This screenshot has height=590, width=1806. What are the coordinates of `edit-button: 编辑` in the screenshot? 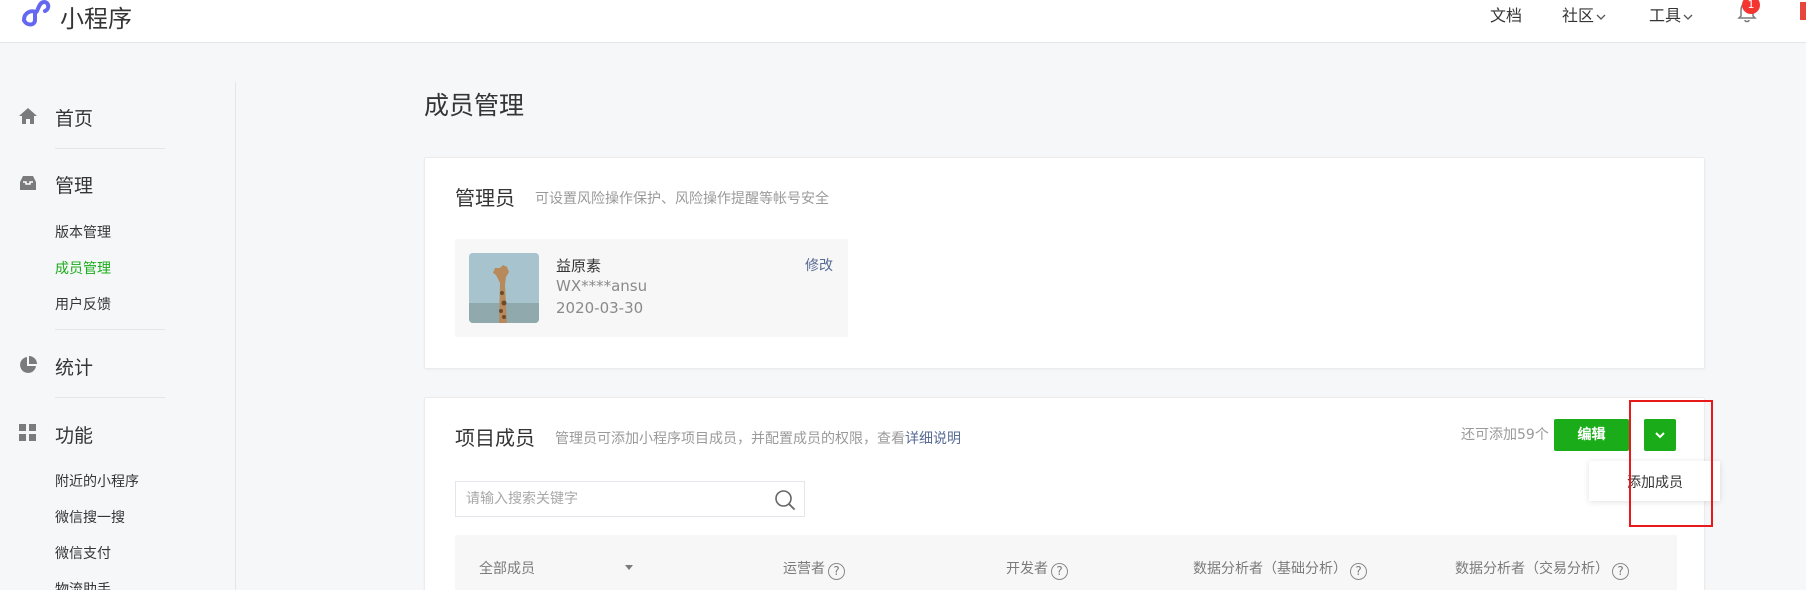 It's located at (1591, 435).